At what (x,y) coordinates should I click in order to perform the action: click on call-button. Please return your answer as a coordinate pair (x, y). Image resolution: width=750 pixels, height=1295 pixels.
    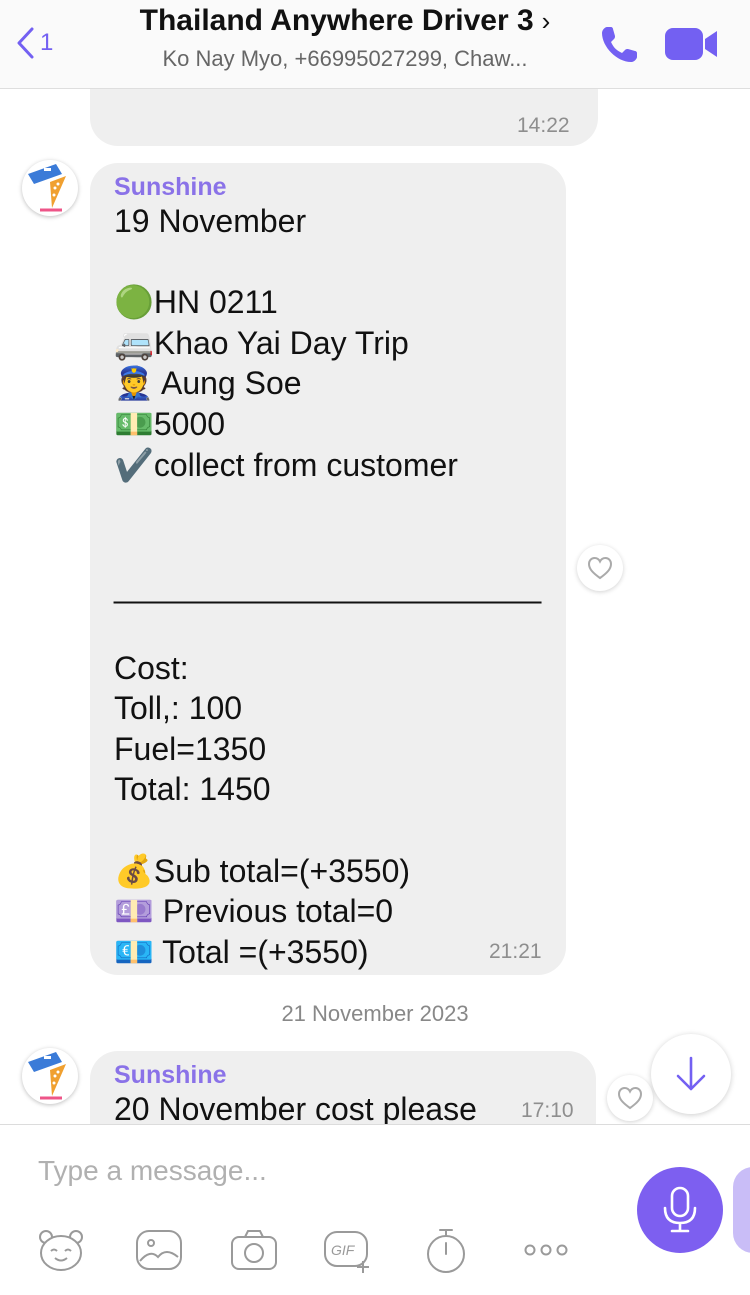
    Looking at the image, I should click on (620, 44).